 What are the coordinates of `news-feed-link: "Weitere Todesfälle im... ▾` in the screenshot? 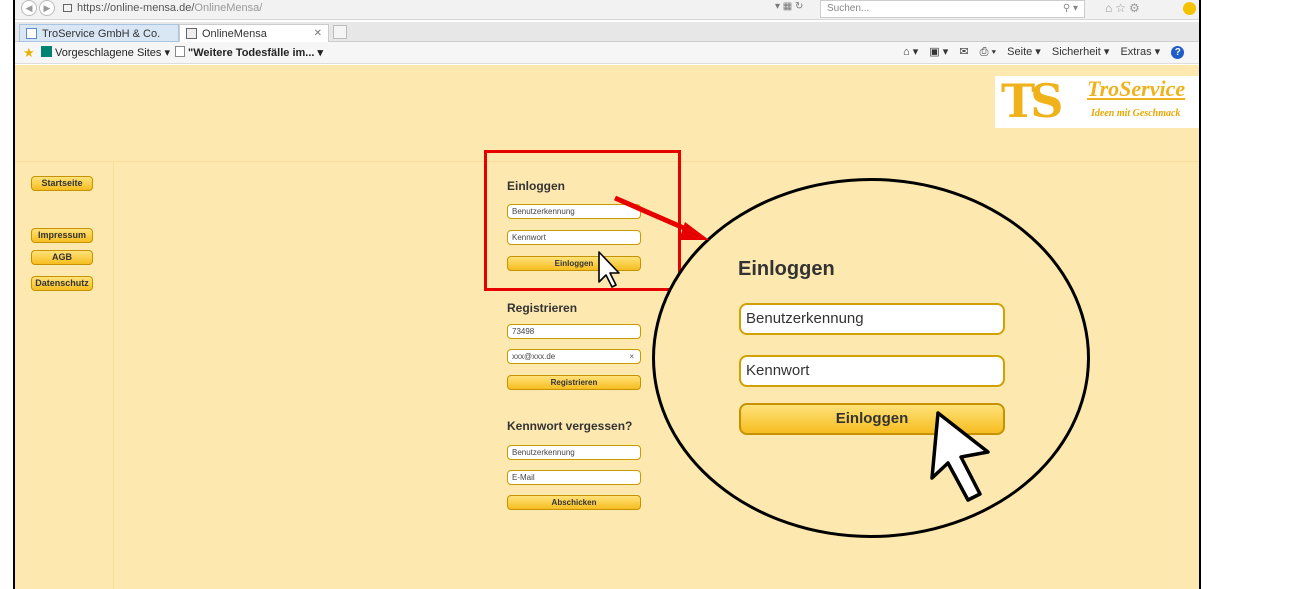 It's located at (249, 52).